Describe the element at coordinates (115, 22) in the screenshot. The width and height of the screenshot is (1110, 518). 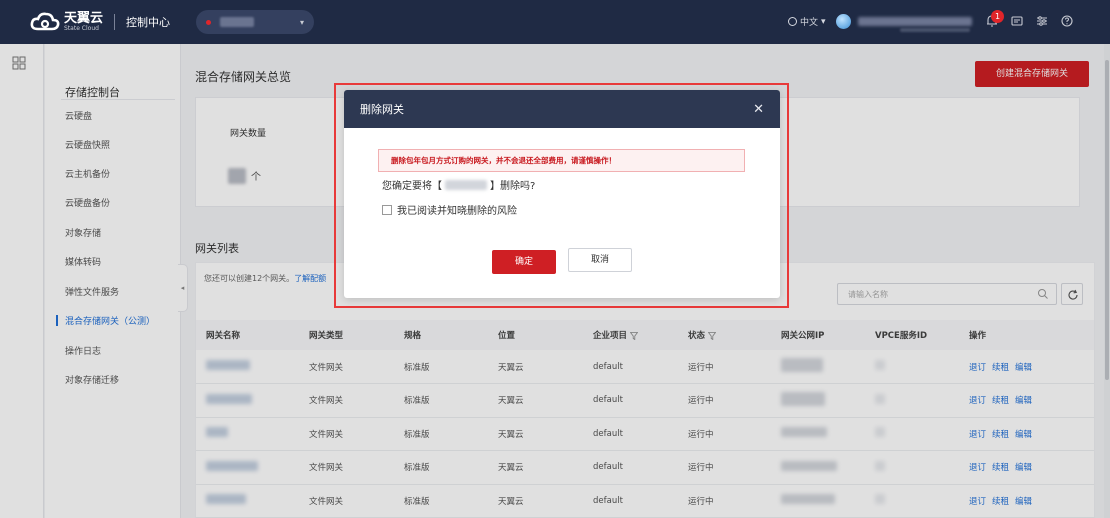
I see `divider` at that location.